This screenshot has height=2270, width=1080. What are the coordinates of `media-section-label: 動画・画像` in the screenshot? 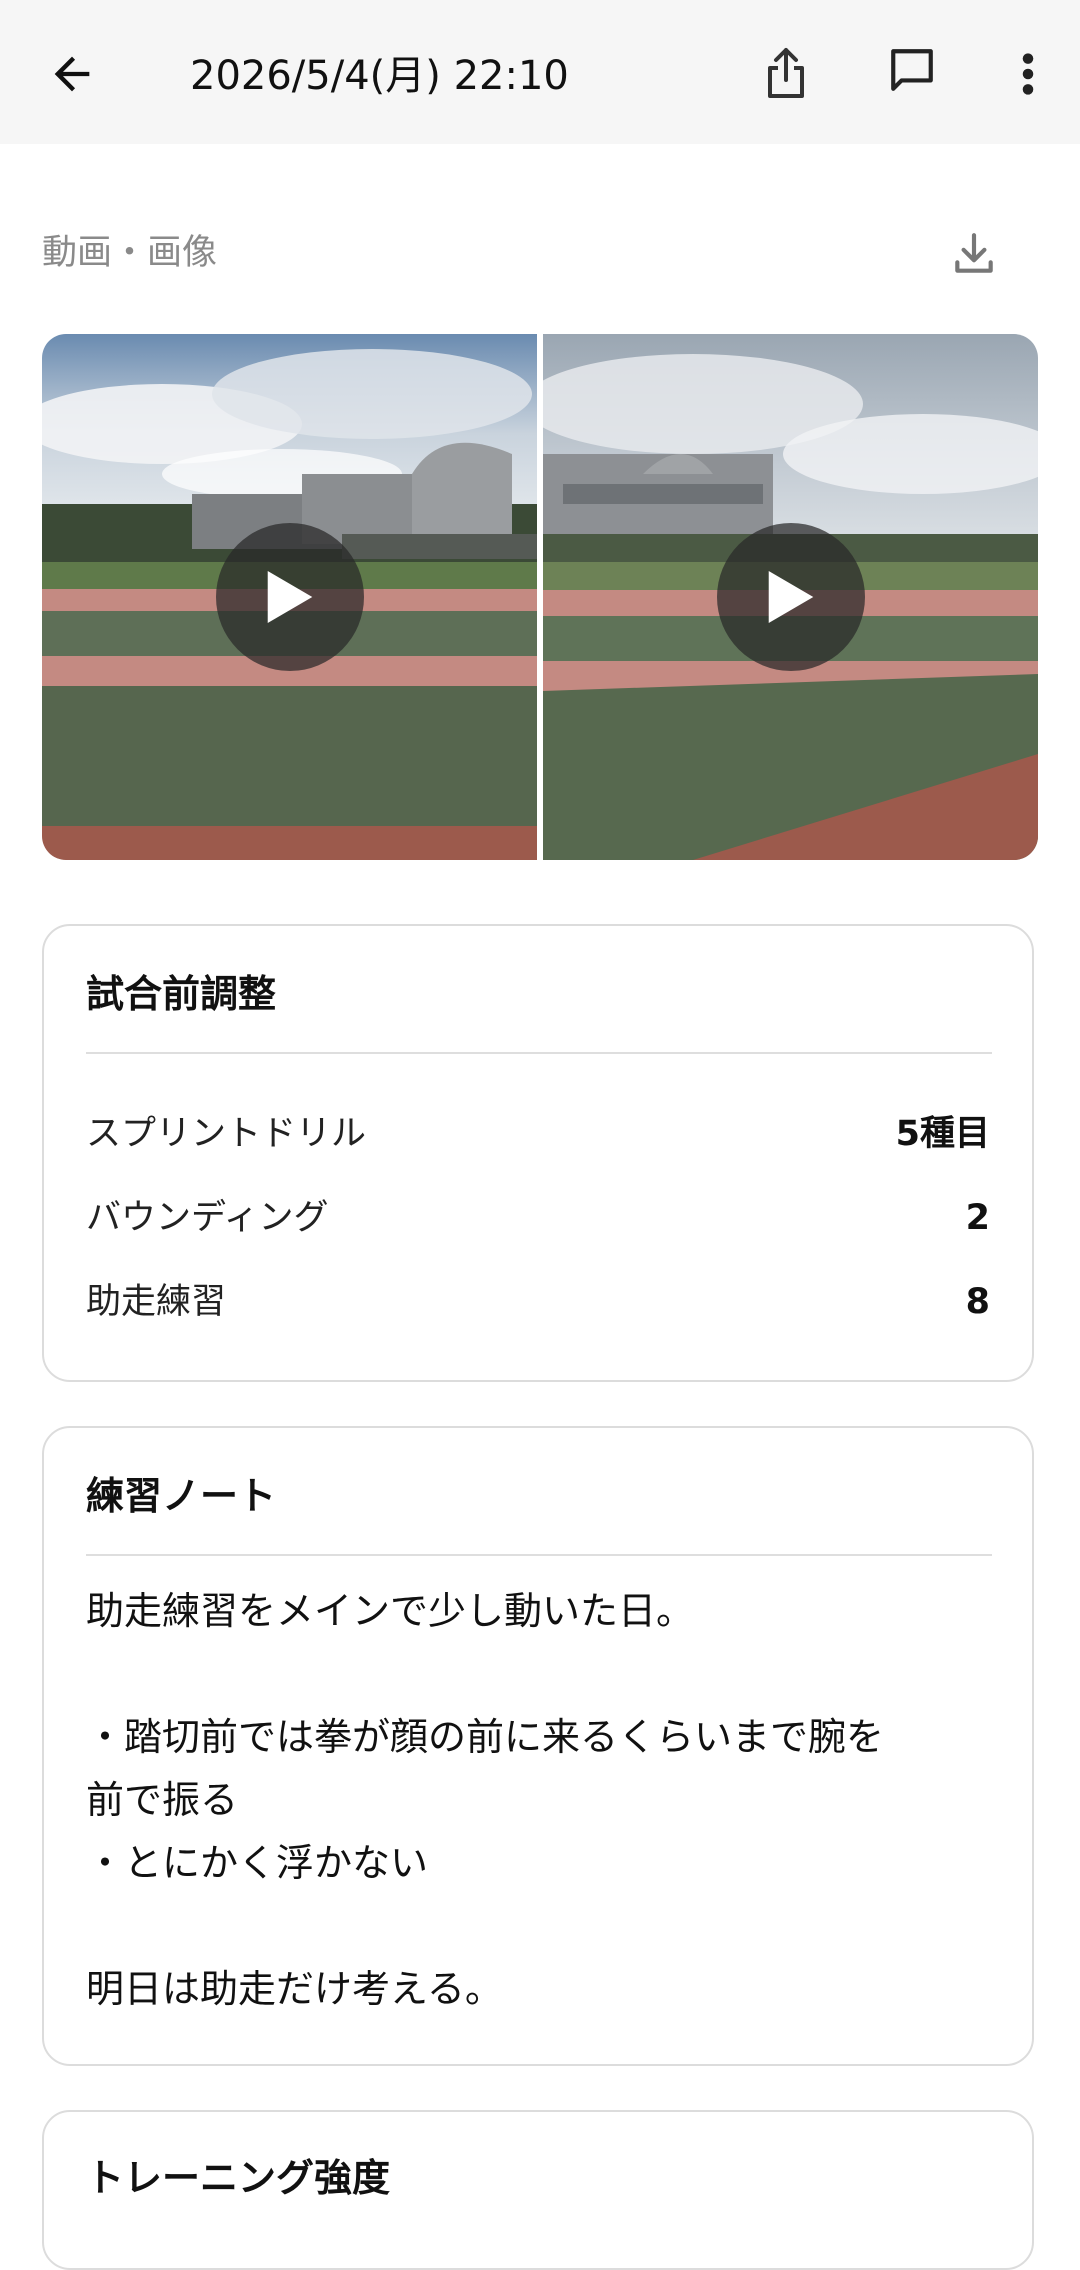 It's located at (130, 253).